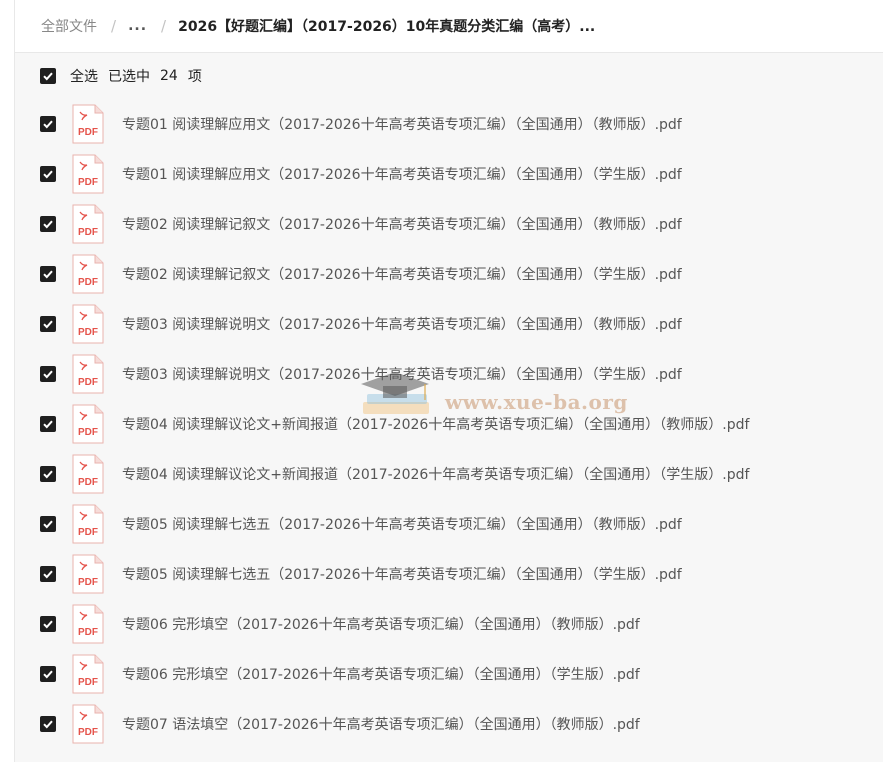  I want to click on breadcrumb-root-link: 全部文件, so click(69, 26).